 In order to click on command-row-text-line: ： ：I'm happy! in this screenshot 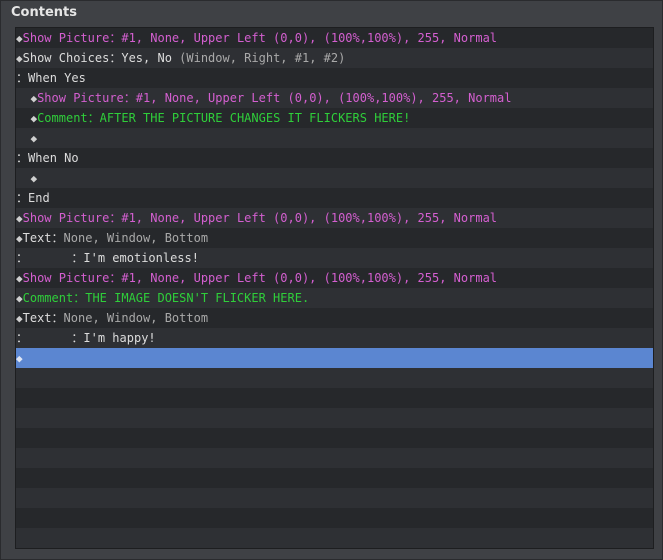, I will do `click(334, 338)`.